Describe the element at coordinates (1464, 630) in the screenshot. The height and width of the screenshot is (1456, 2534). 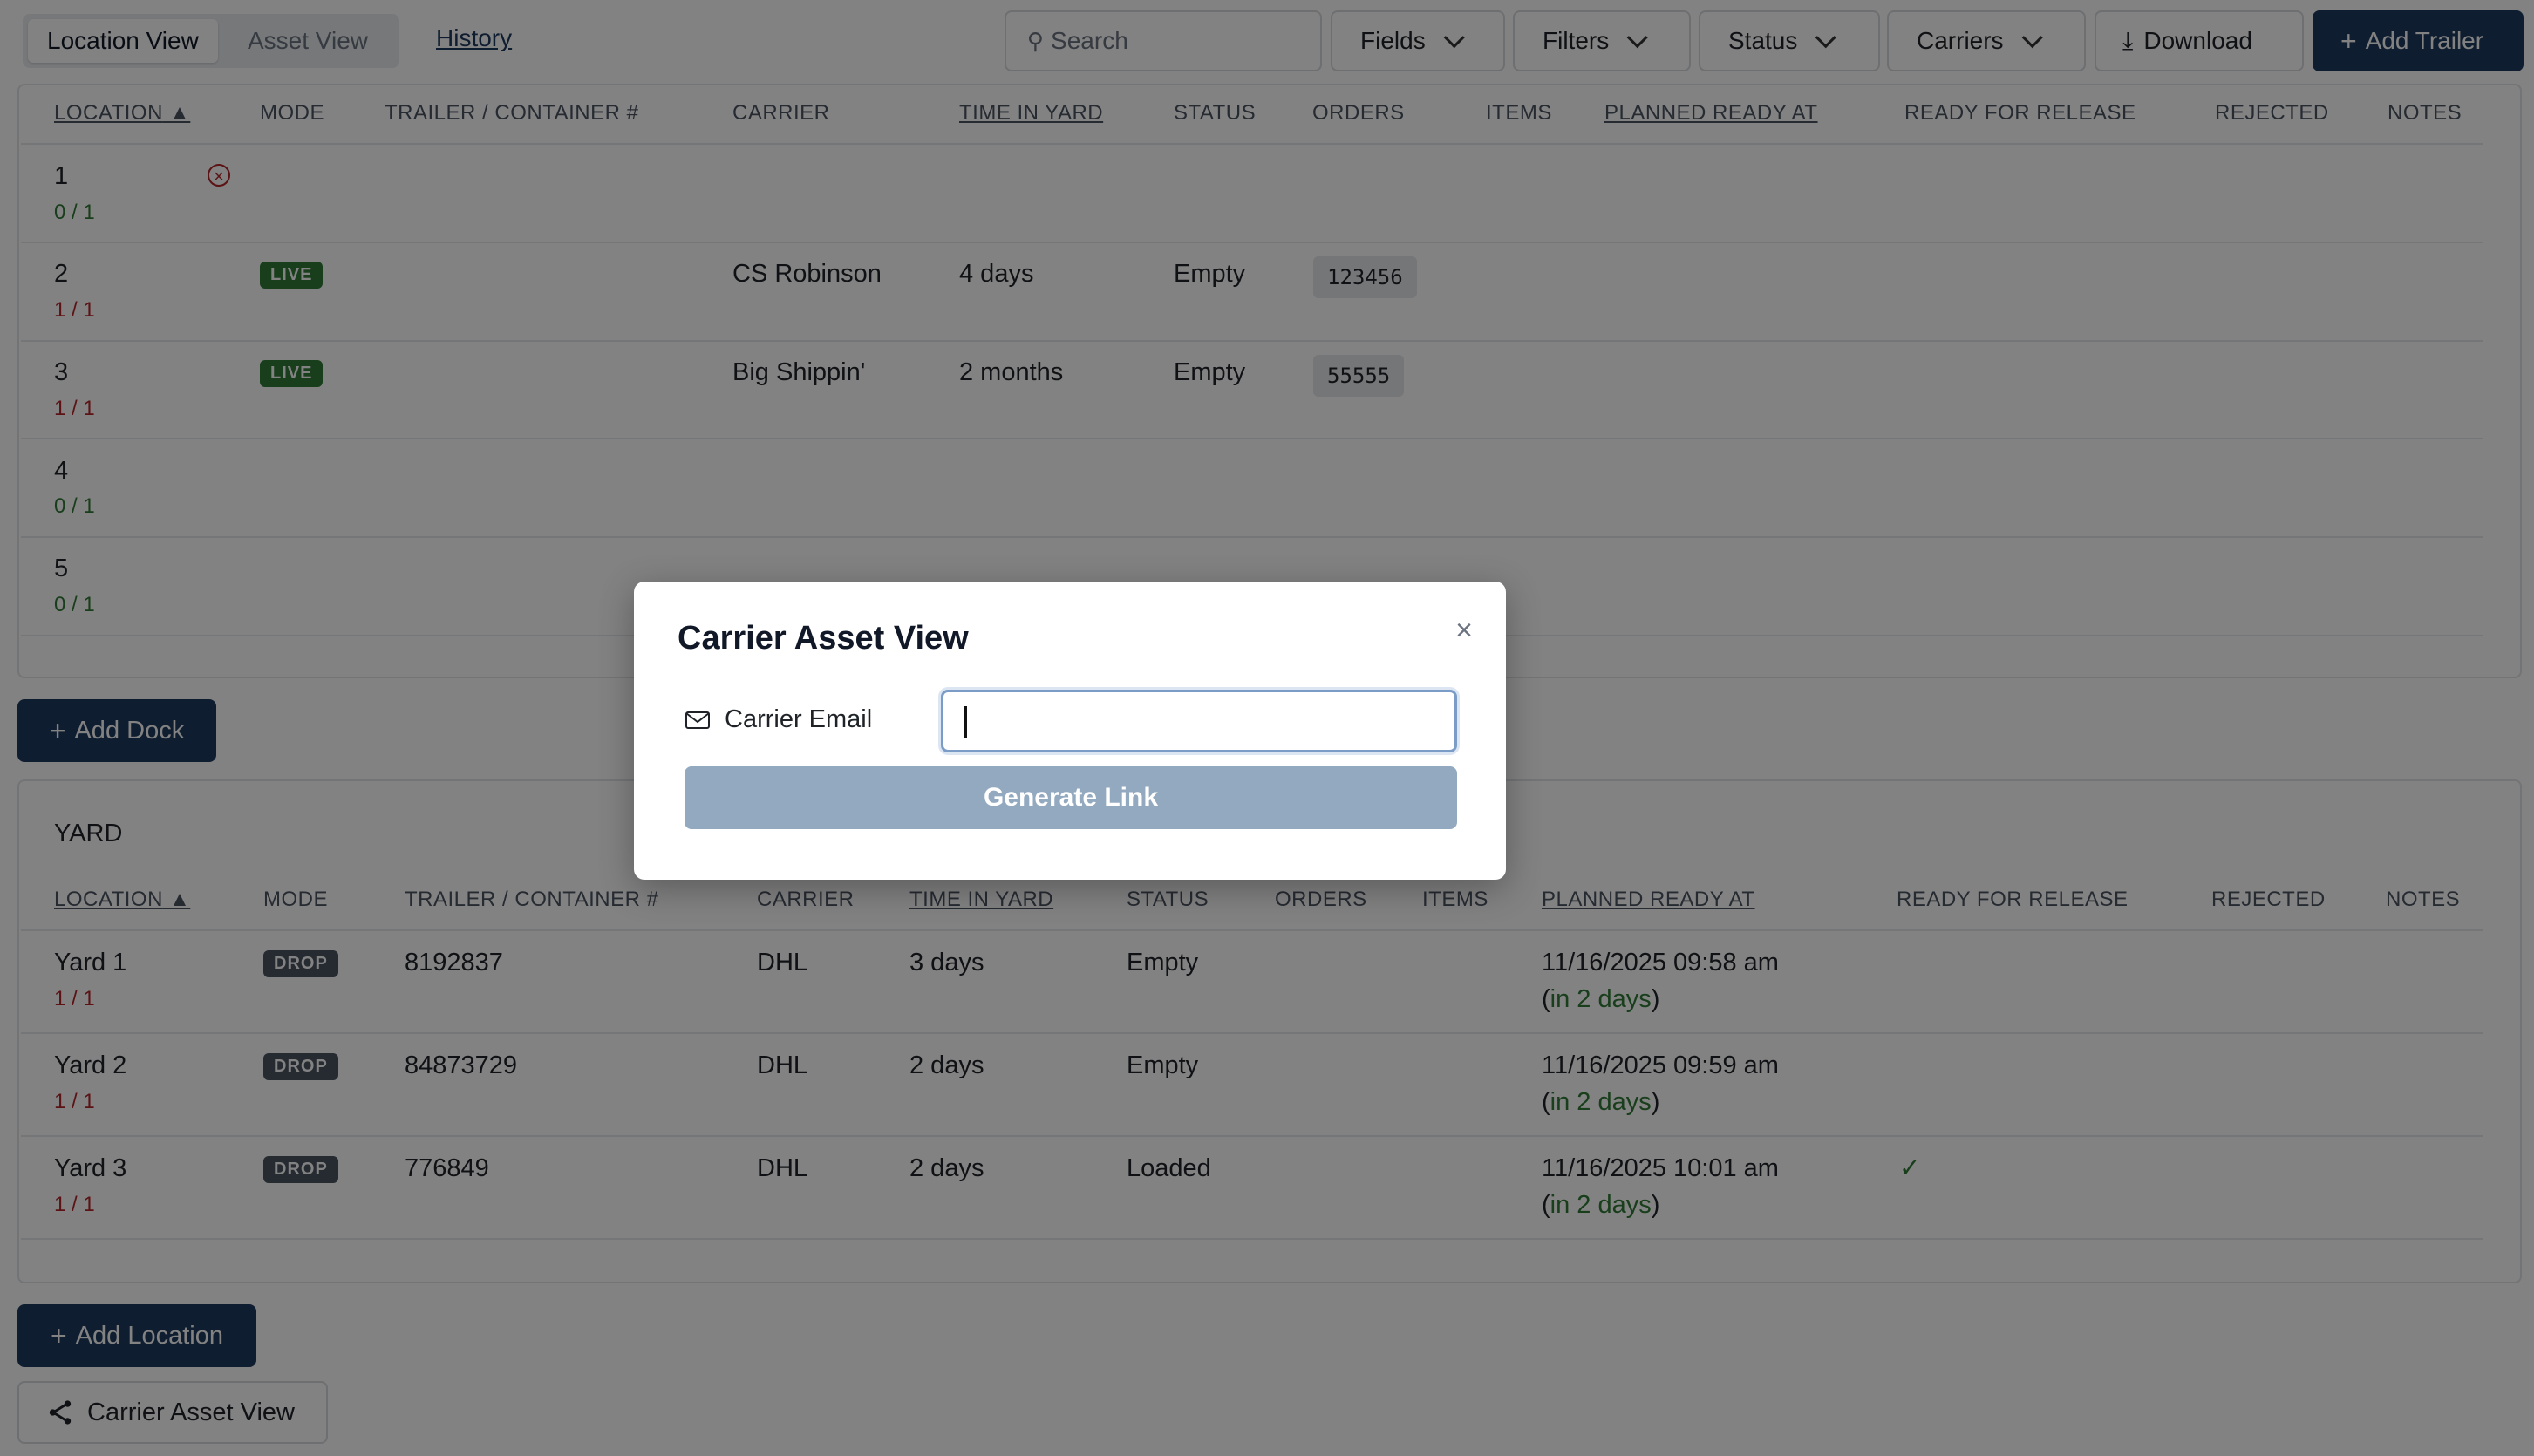
I see `close-icon: ×` at that location.